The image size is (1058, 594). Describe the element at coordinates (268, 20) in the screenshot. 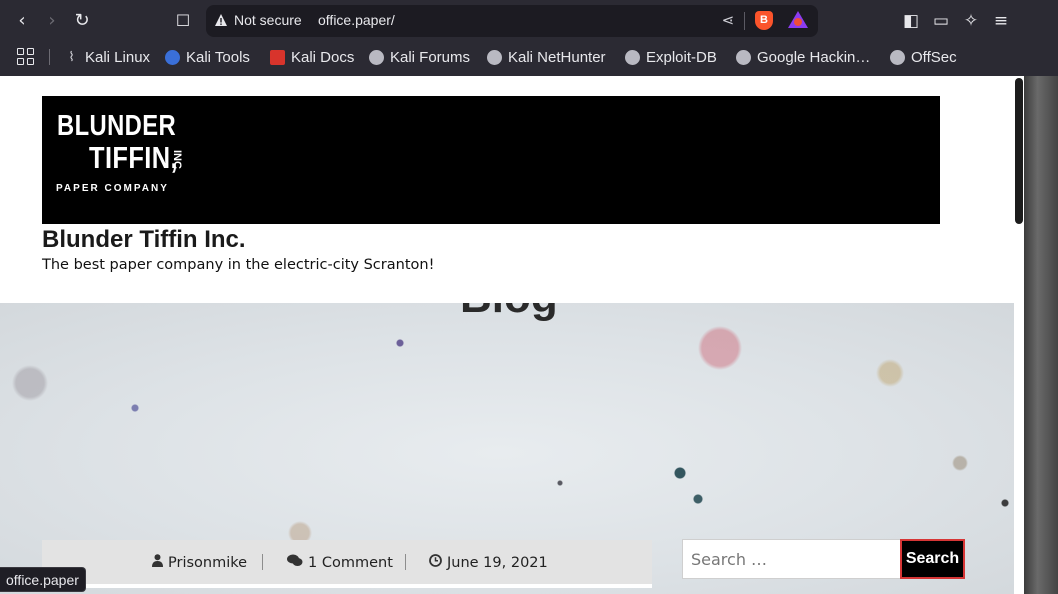

I see `security-label: Not secure` at that location.